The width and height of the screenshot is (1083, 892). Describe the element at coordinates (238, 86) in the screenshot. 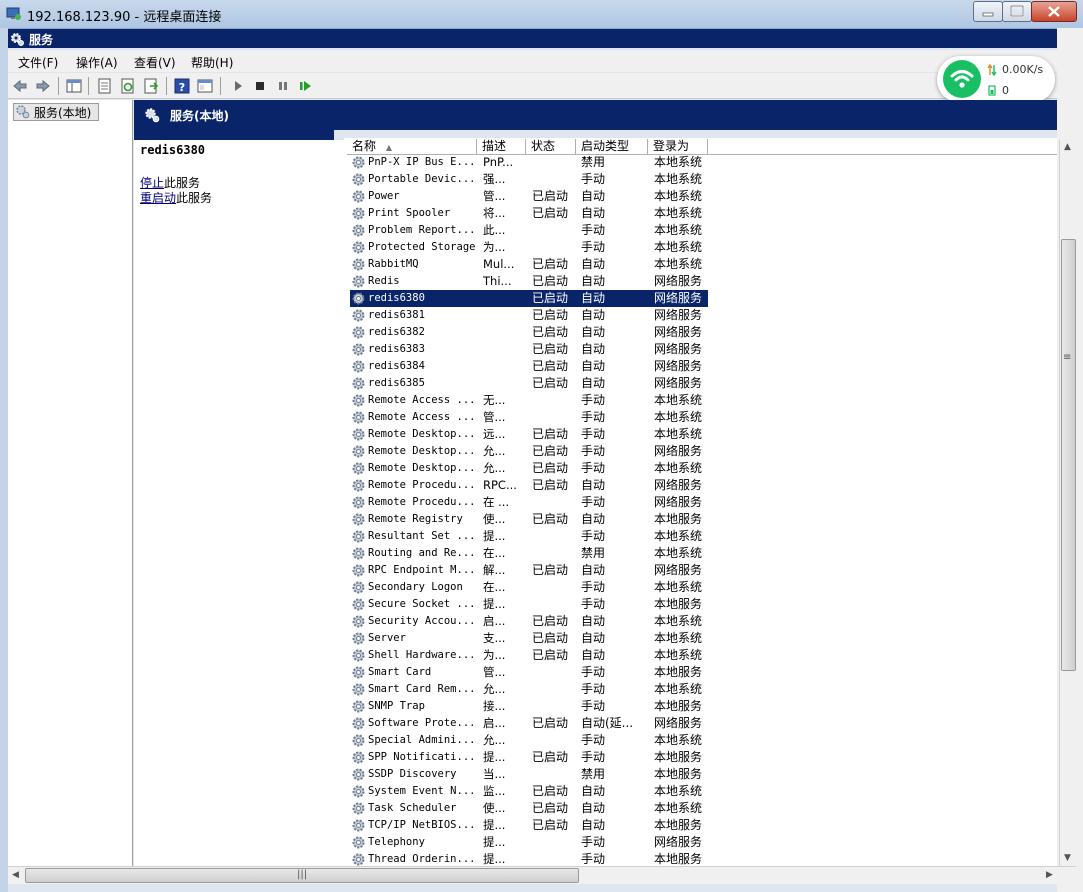

I see `start-service-icon` at that location.